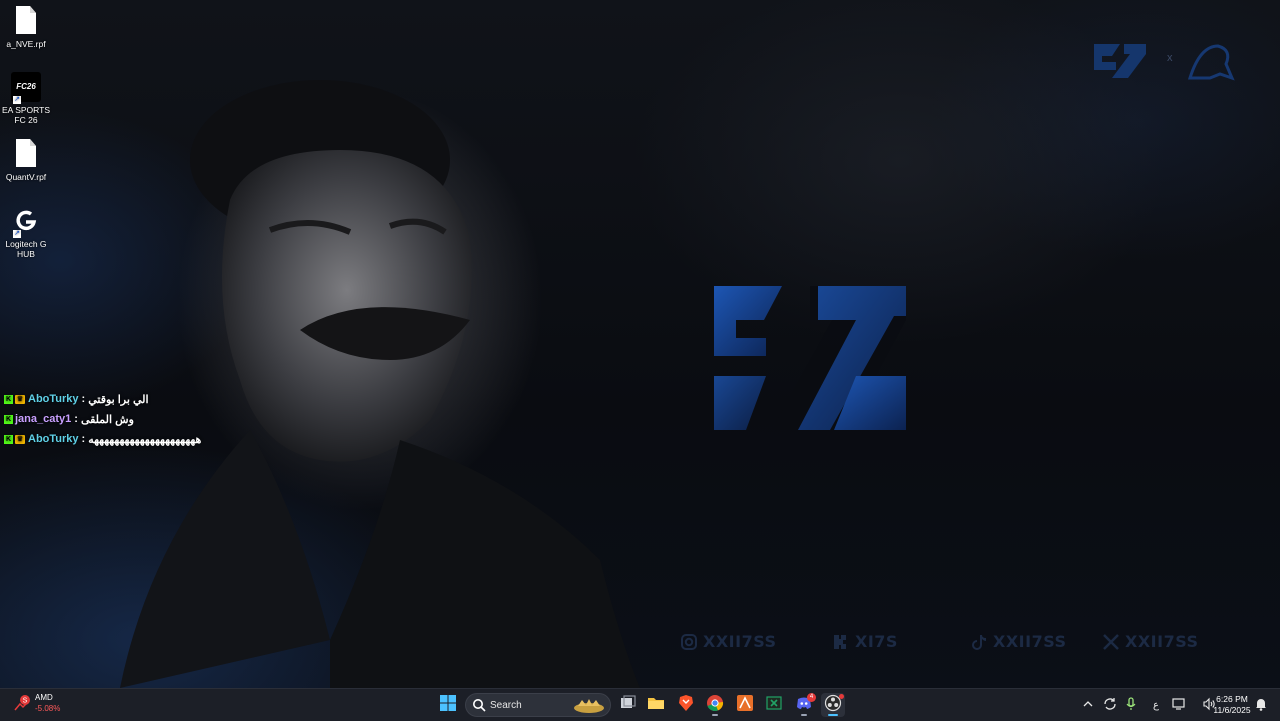  I want to click on task-view-button, so click(628, 705).